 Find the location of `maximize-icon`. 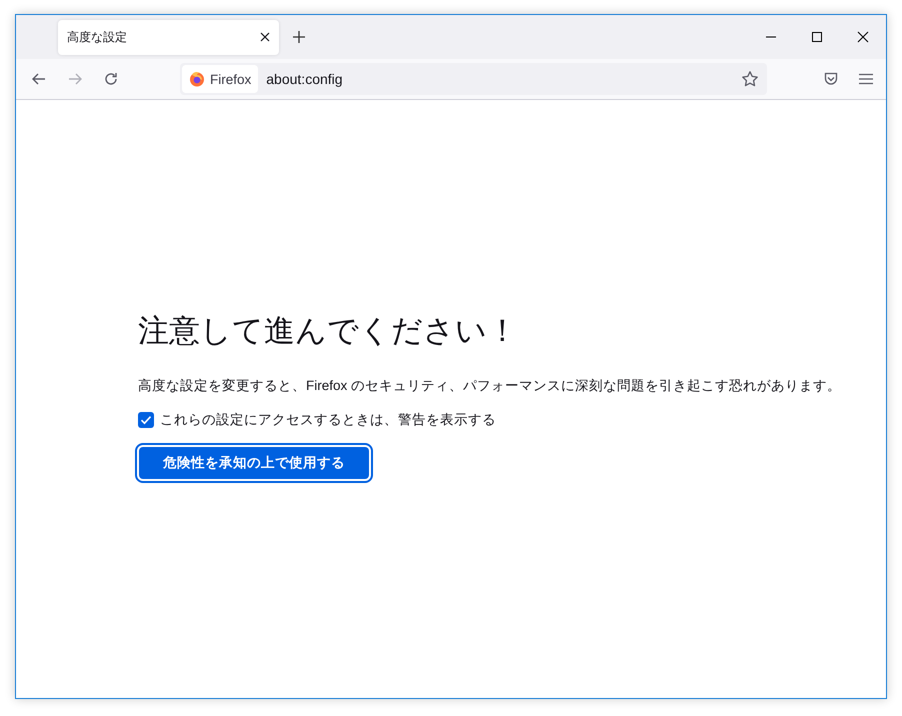

maximize-icon is located at coordinates (817, 37).